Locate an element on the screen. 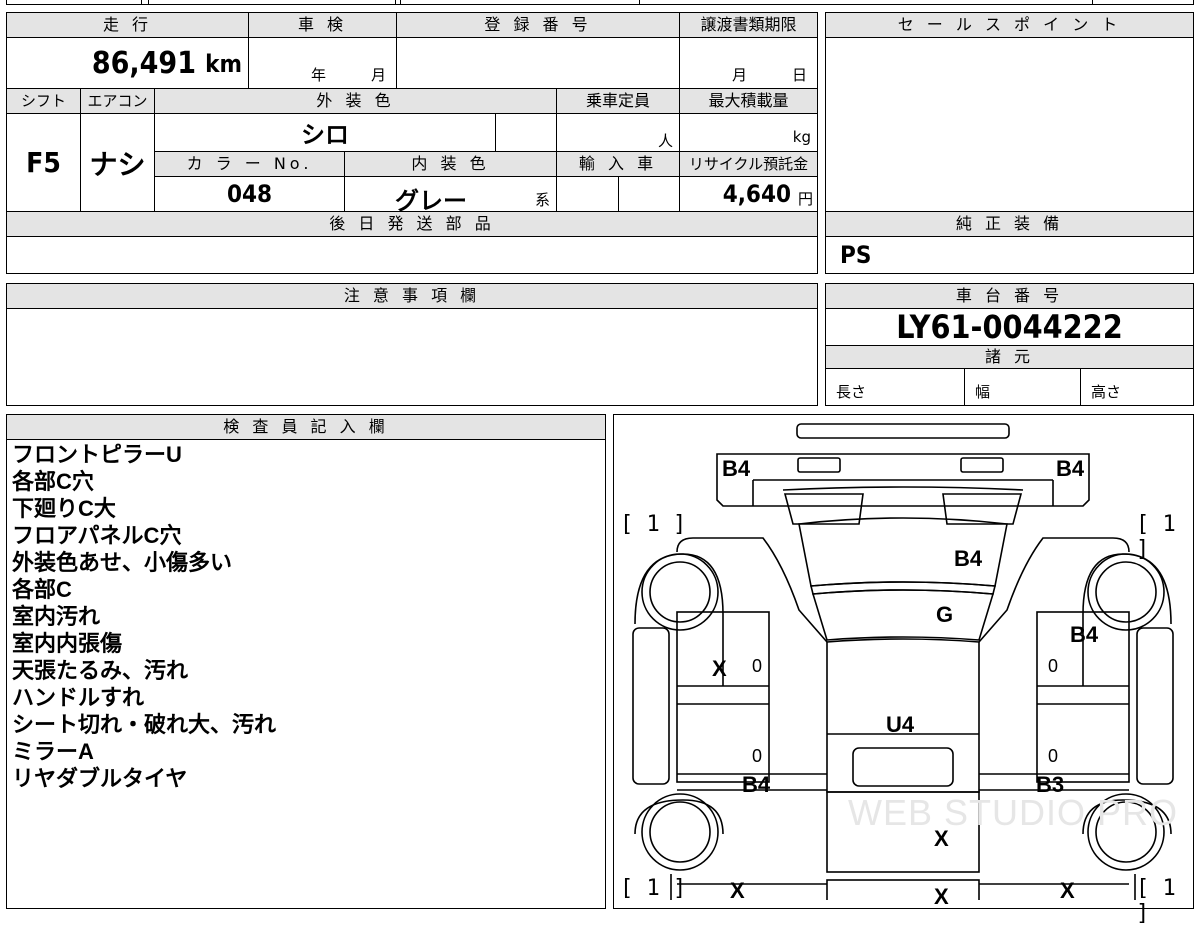  color-no-value: 048 is located at coordinates (249, 194).